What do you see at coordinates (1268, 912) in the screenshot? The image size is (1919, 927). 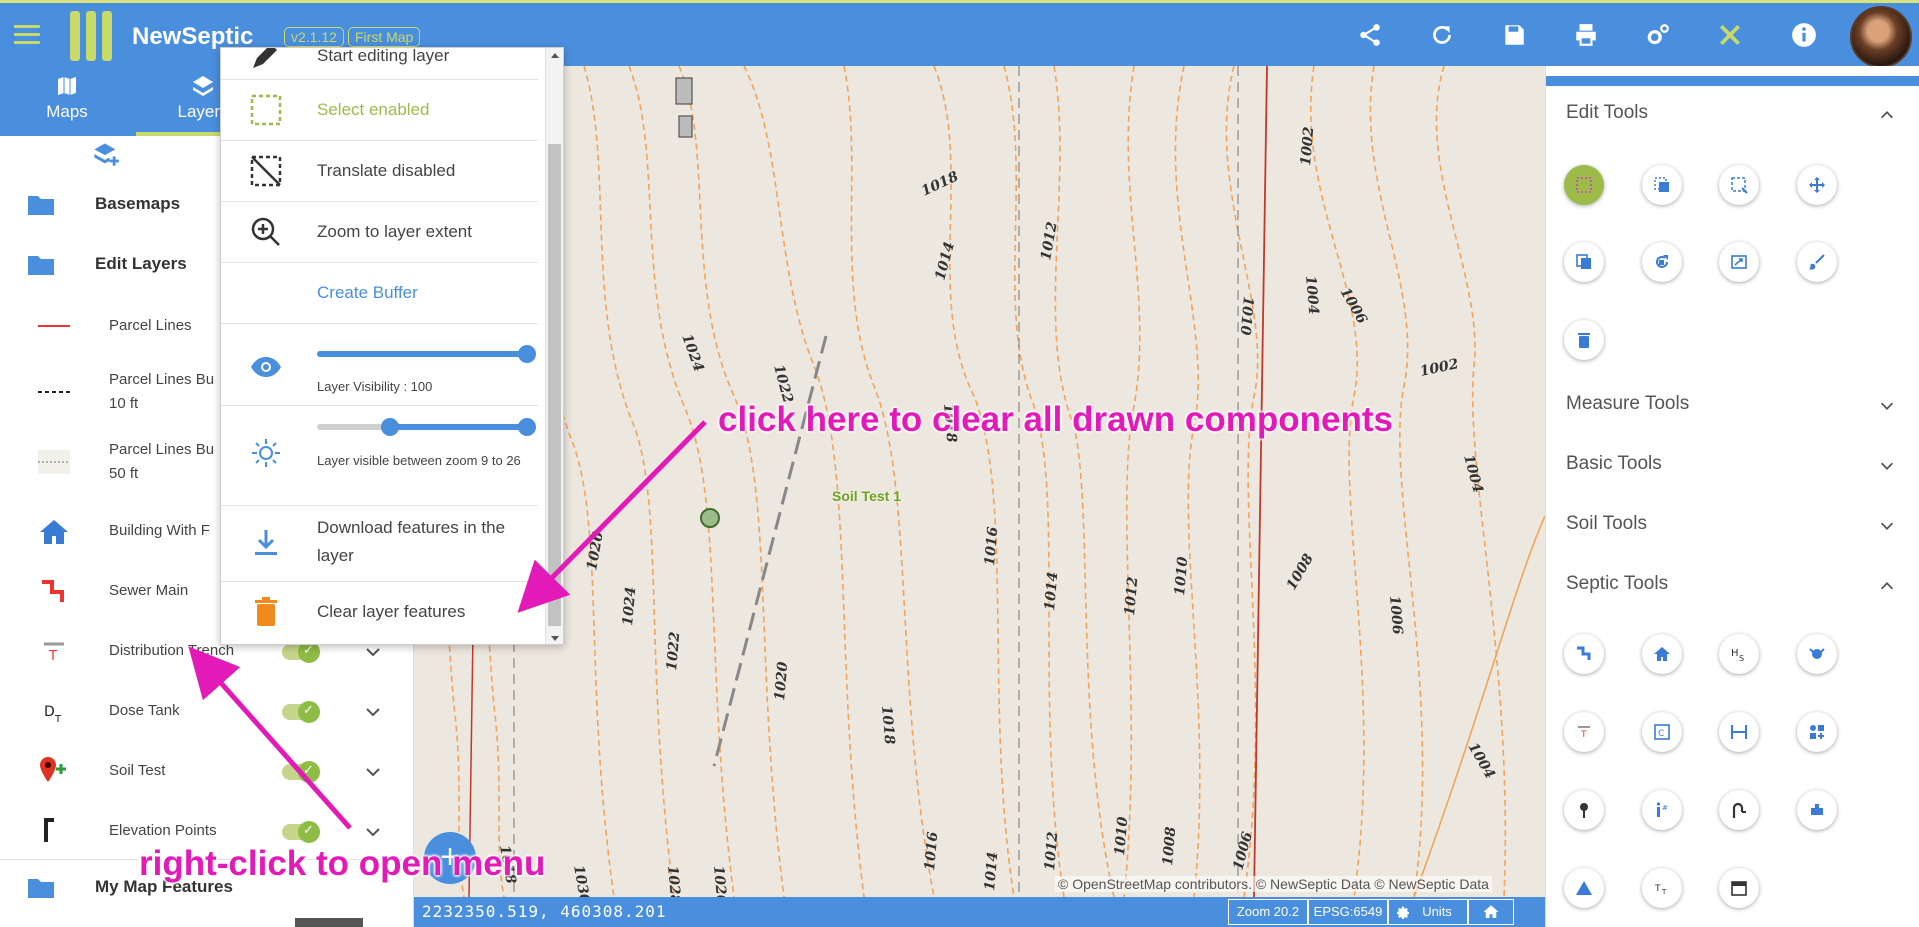 I see `zoom-level: Zoom 20.2` at bounding box center [1268, 912].